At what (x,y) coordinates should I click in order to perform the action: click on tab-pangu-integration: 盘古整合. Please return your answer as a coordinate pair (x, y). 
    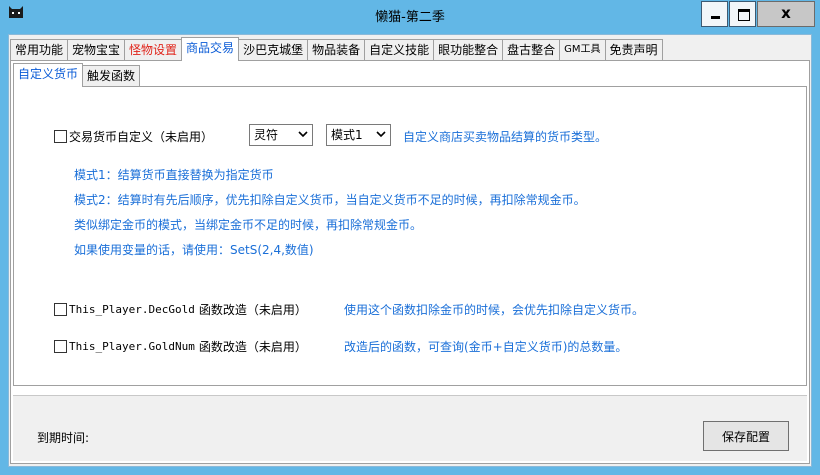
    Looking at the image, I should click on (531, 50).